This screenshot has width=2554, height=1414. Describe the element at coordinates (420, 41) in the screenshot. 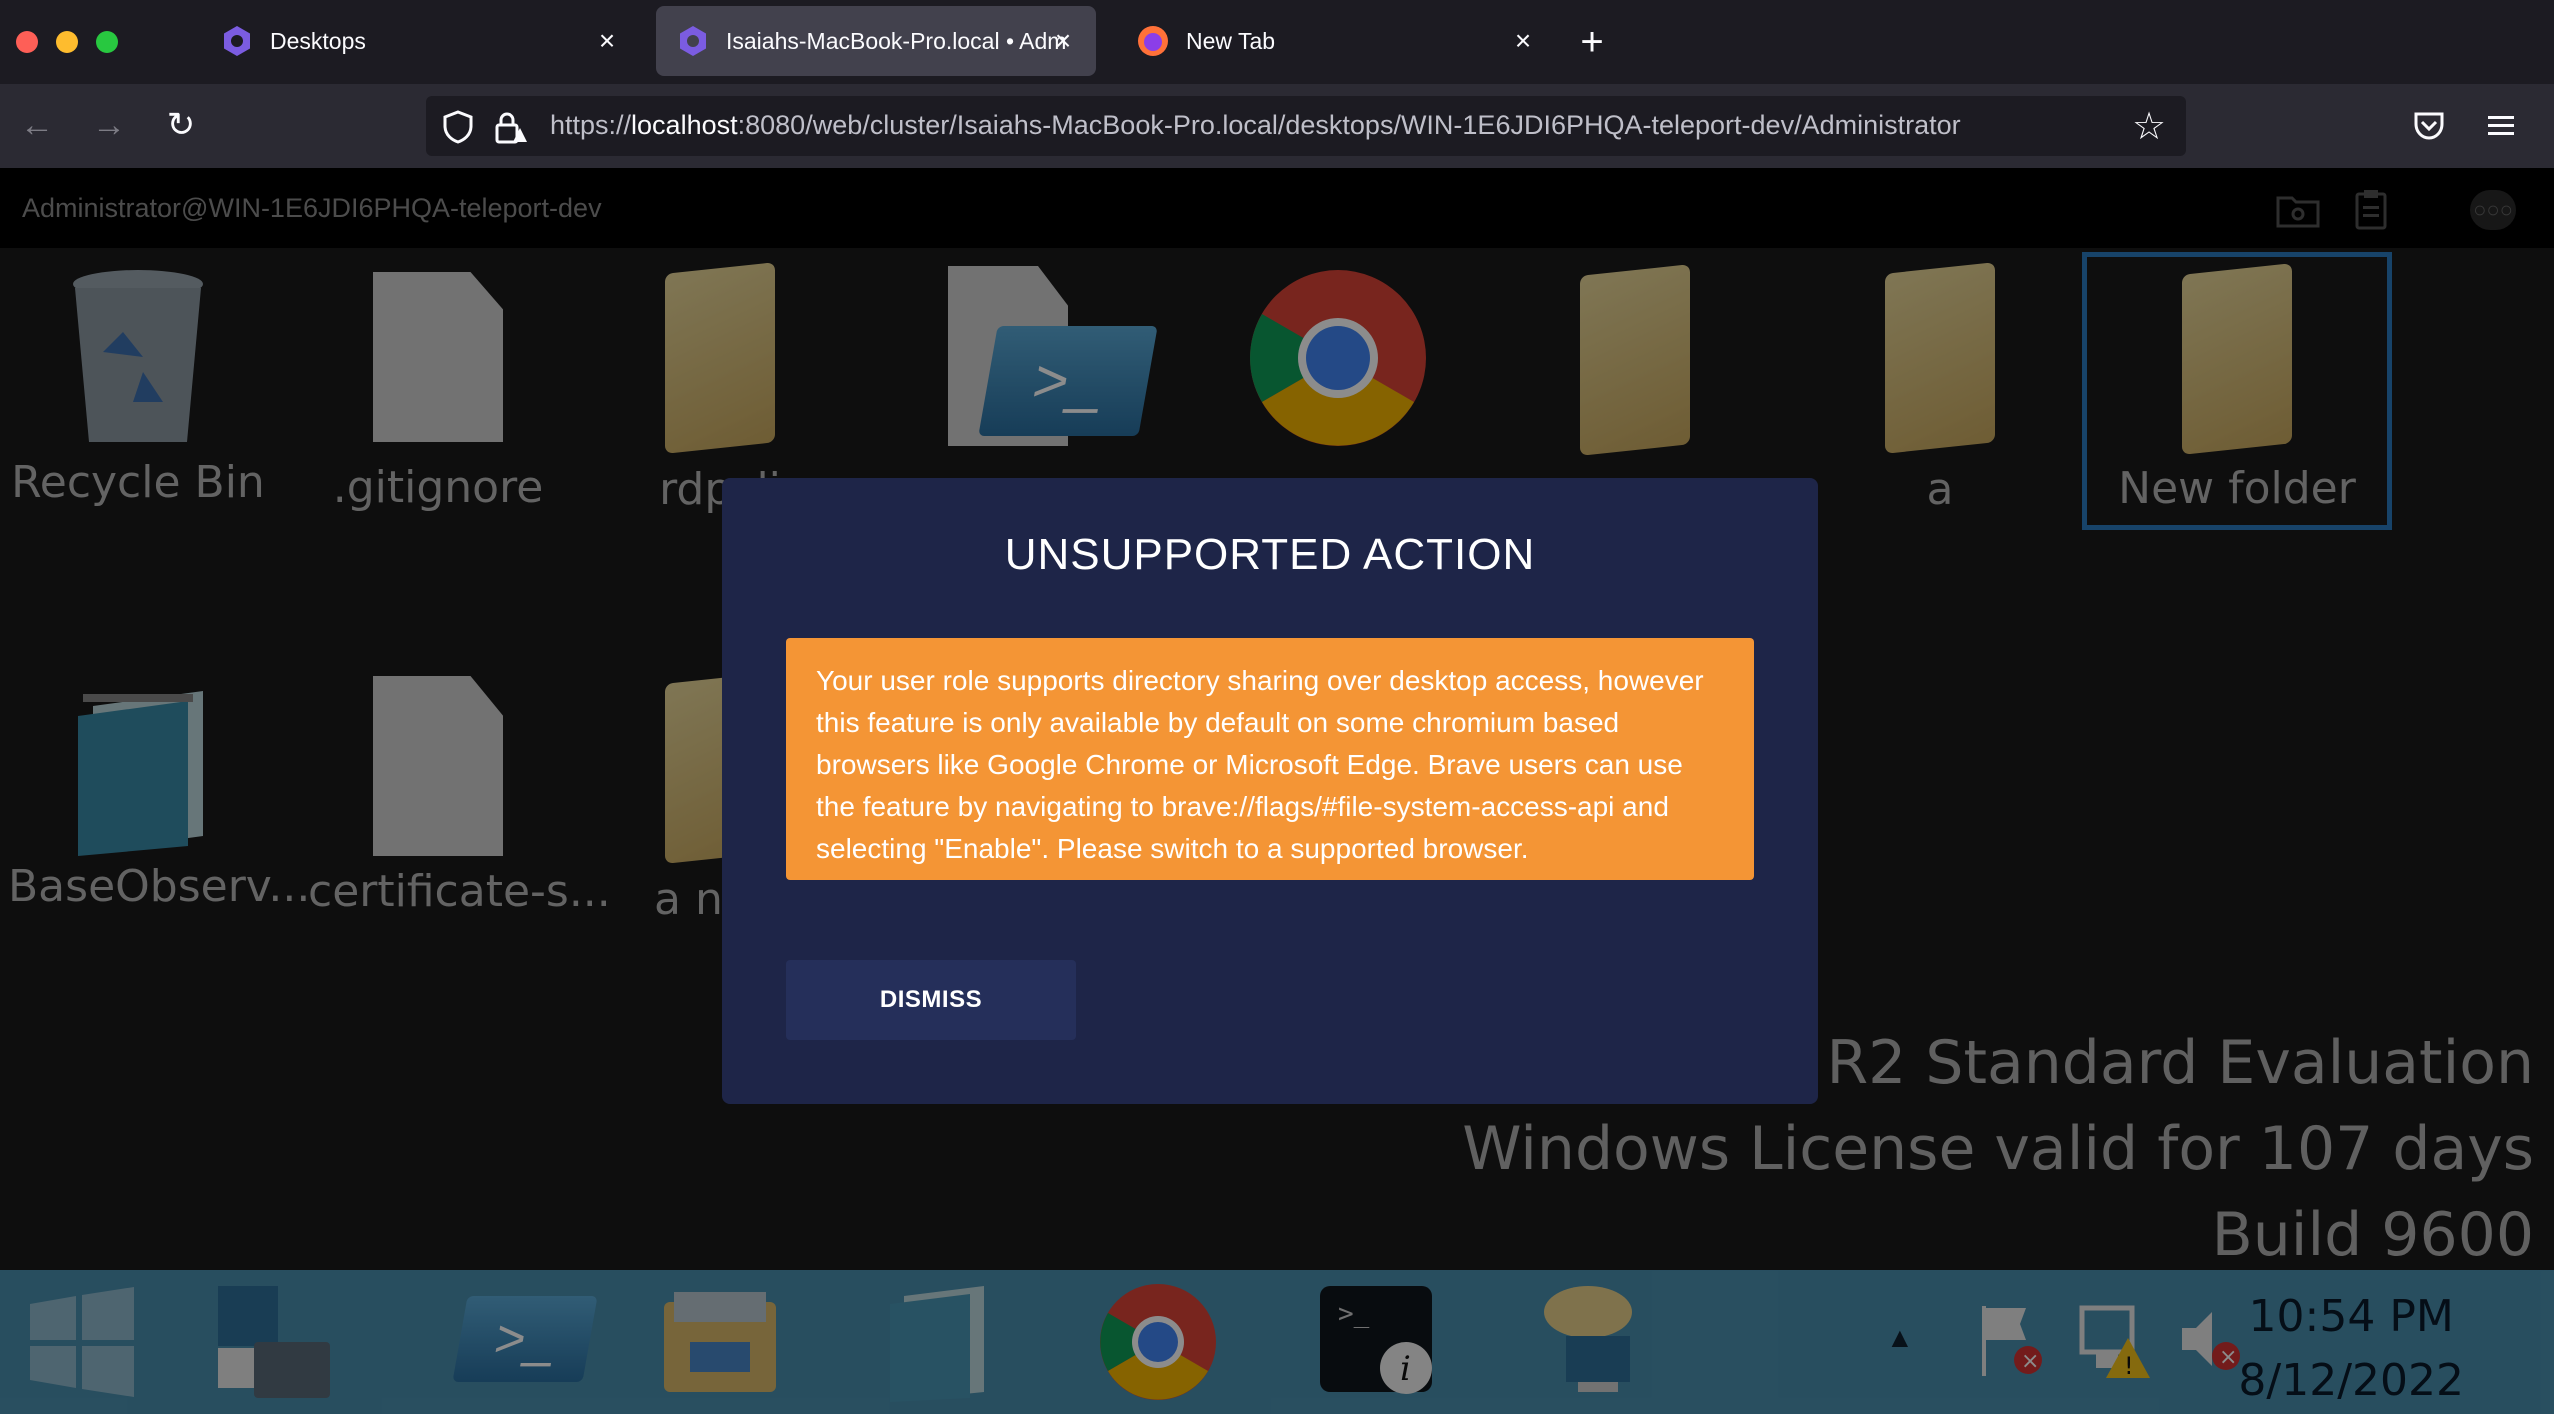

I see `tab-desktops: Desktops ×` at that location.